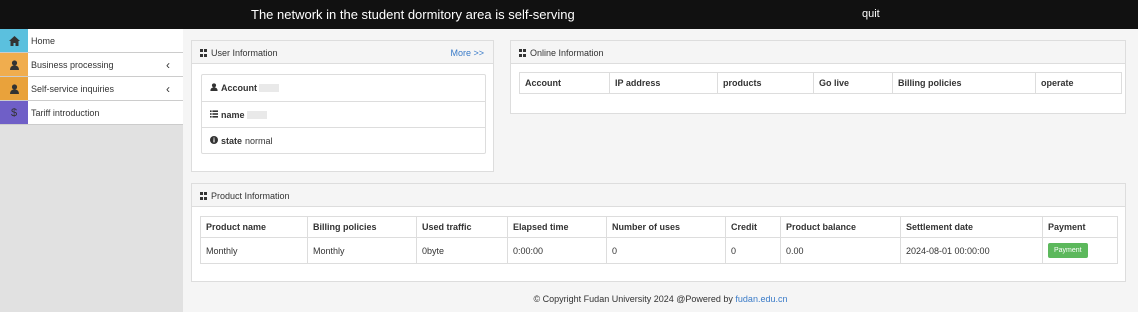 The height and width of the screenshot is (312, 1138). What do you see at coordinates (1078, 83) in the screenshot?
I see `column-header: operate` at bounding box center [1078, 83].